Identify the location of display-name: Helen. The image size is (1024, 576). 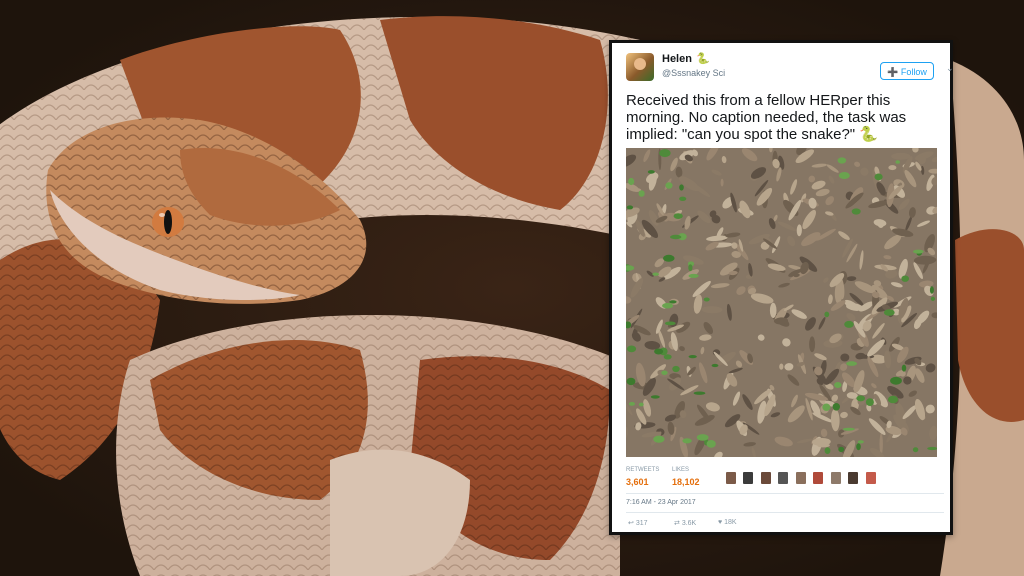
(677, 59).